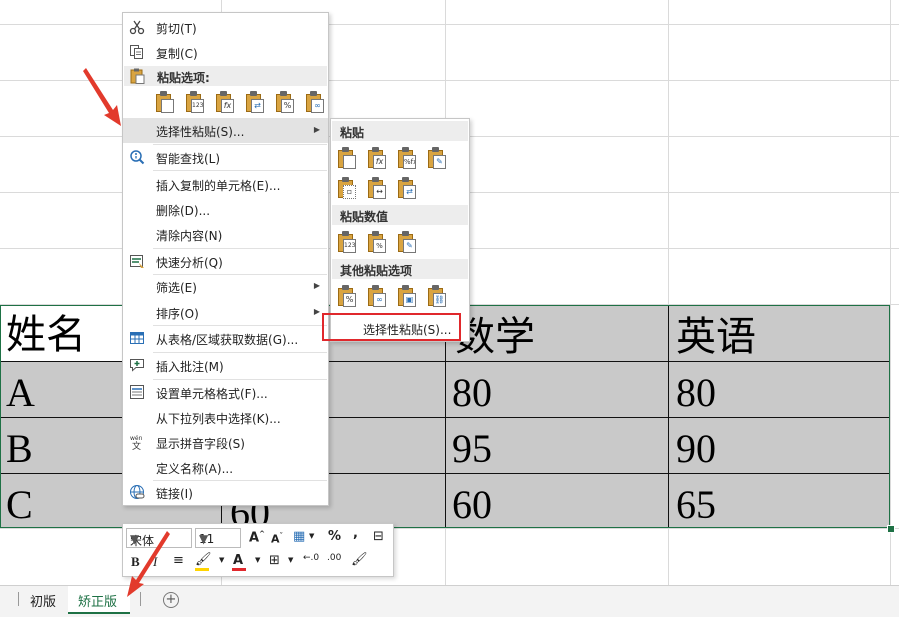 This screenshot has width=899, height=617. What do you see at coordinates (126, 332) in the screenshot?
I see `annotation-arrows` at bounding box center [126, 332].